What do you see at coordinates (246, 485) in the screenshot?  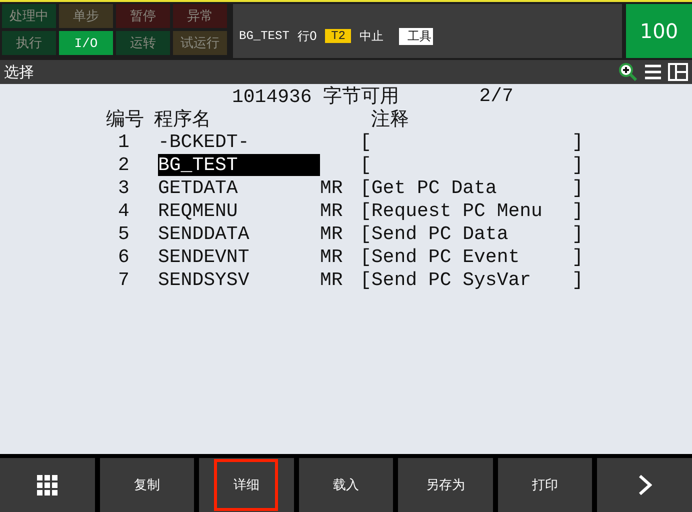 I see `softkey: 详细` at bounding box center [246, 485].